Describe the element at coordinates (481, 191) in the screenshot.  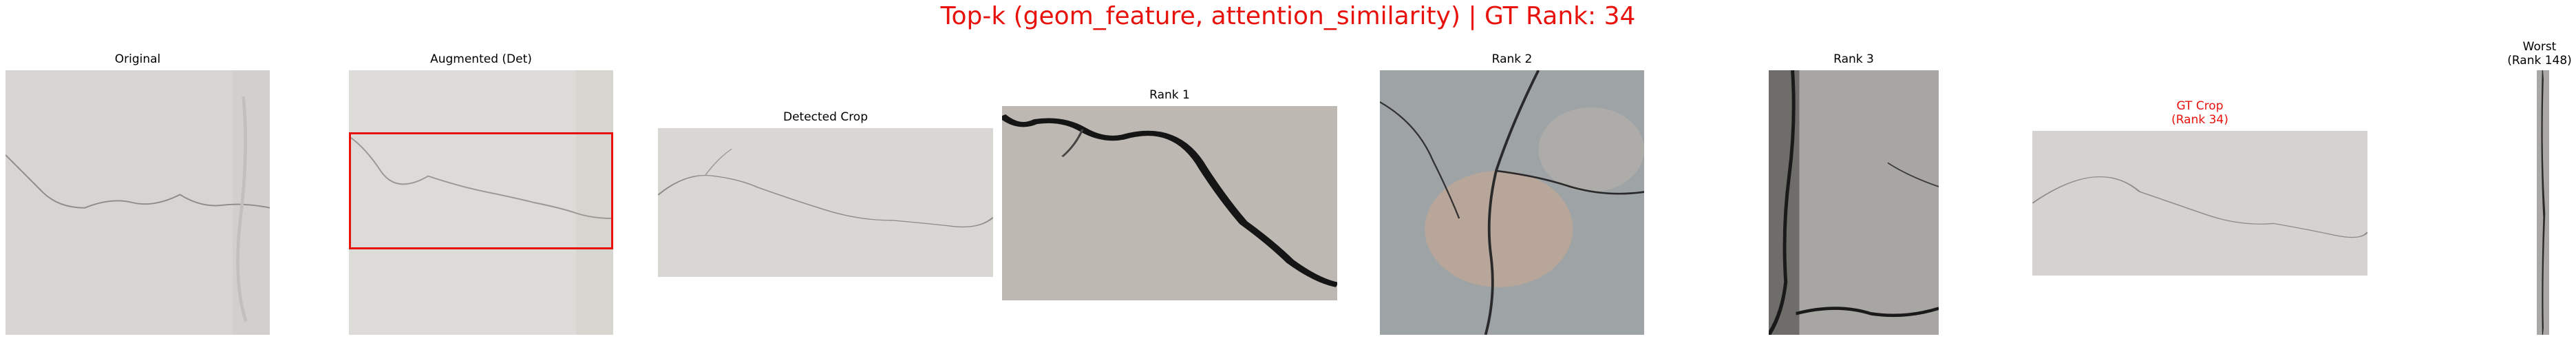
I see `detection-box` at that location.